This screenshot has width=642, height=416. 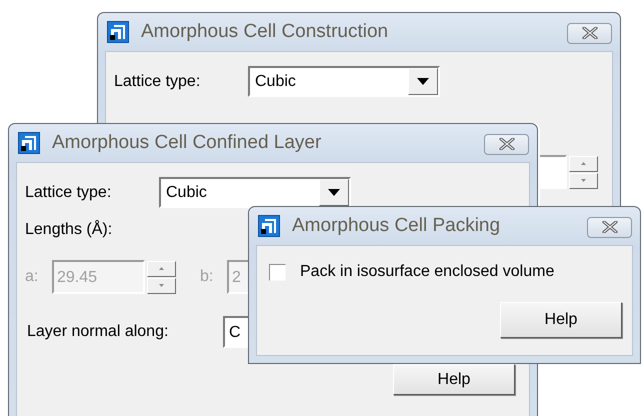 What do you see at coordinates (427, 272) in the screenshot?
I see `checkbox-label: Pack in isosurface enclosed volume` at bounding box center [427, 272].